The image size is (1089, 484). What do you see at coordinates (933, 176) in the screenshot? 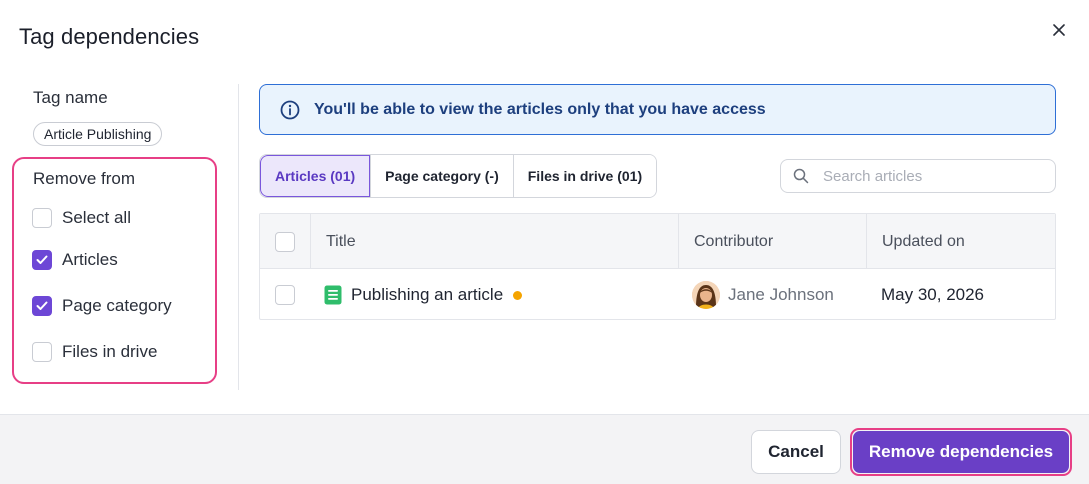
I see `search-input` at bounding box center [933, 176].